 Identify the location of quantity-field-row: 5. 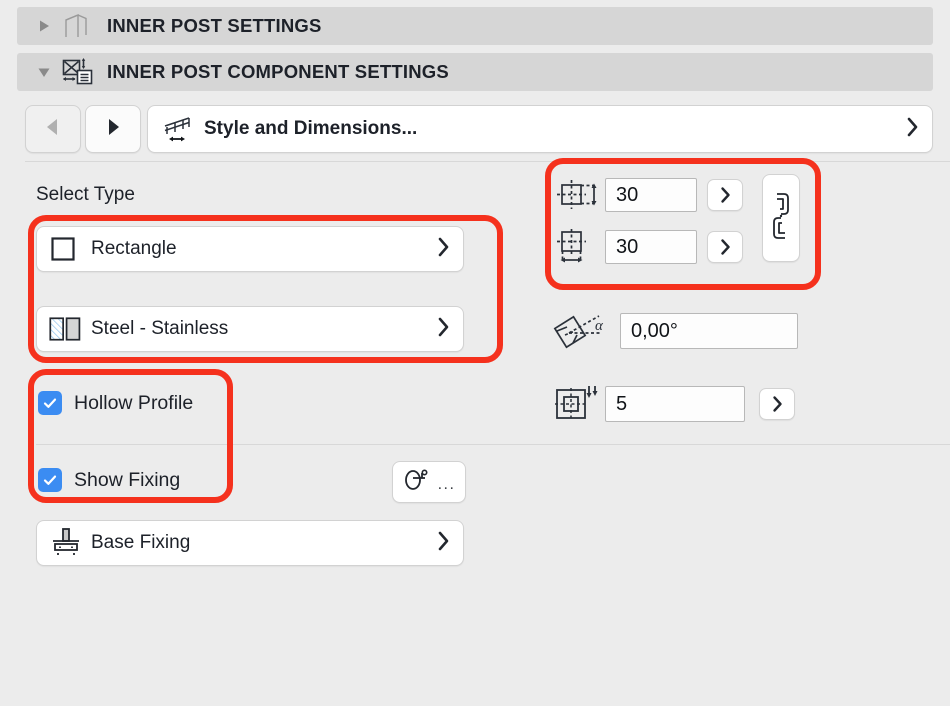
(674, 404).